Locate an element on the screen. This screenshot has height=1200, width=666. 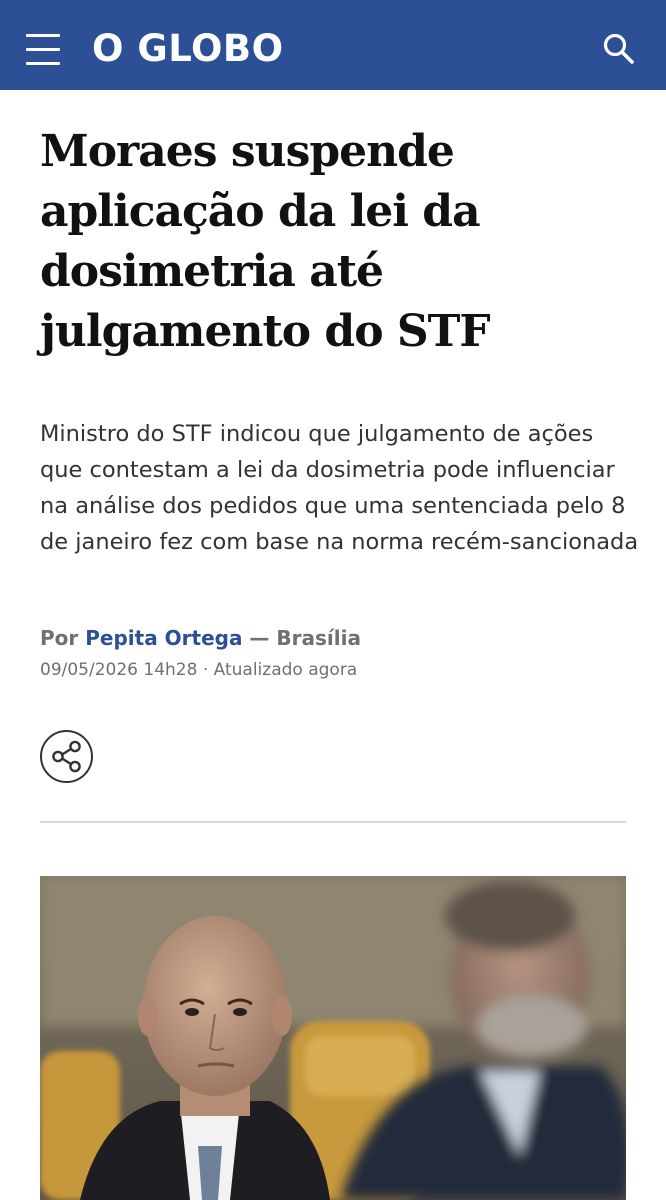
section-divider is located at coordinates (333, 822).